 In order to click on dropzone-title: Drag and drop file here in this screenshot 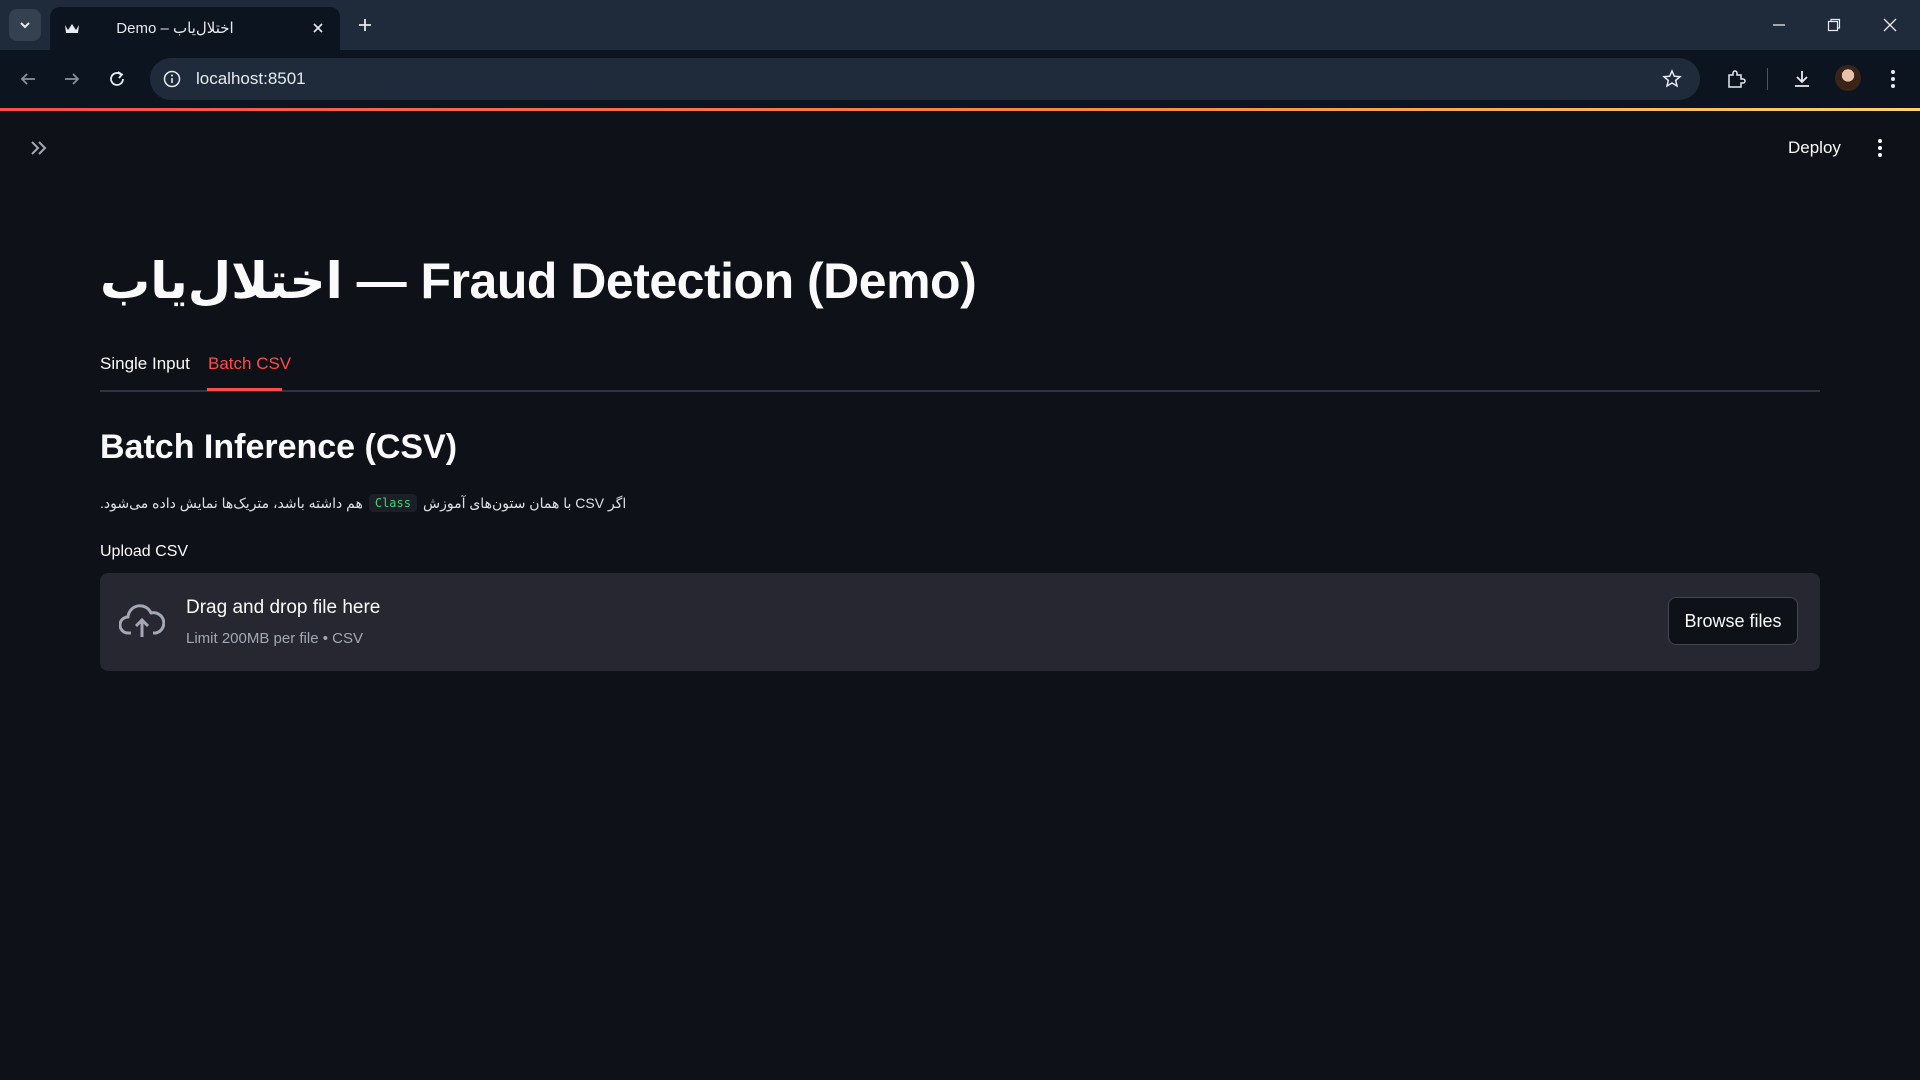, I will do `click(283, 607)`.